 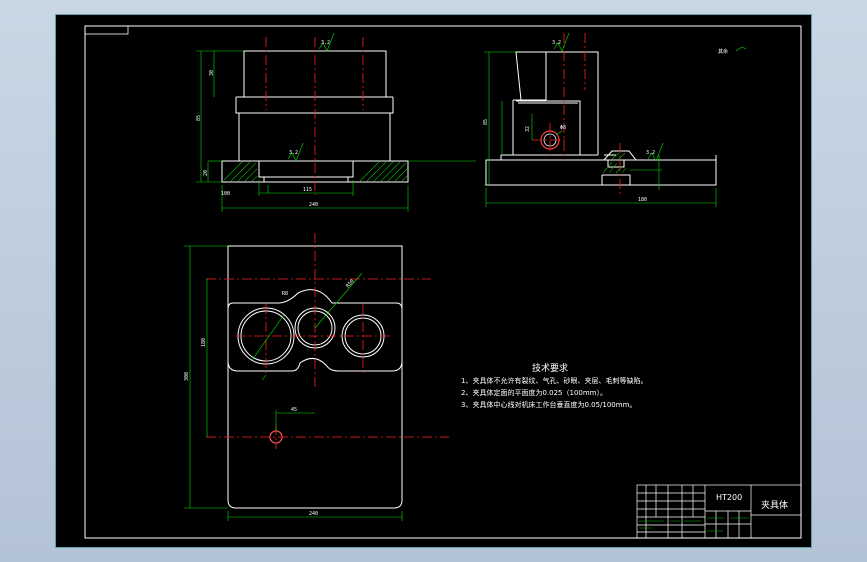 What do you see at coordinates (294, 410) in the screenshot?
I see `dim-plan-hole-offset: 45` at bounding box center [294, 410].